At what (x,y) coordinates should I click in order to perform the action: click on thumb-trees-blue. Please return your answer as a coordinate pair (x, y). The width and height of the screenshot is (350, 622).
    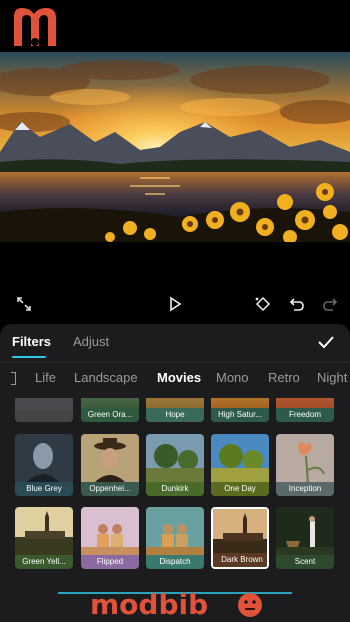
    Looking at the image, I should click on (240, 459).